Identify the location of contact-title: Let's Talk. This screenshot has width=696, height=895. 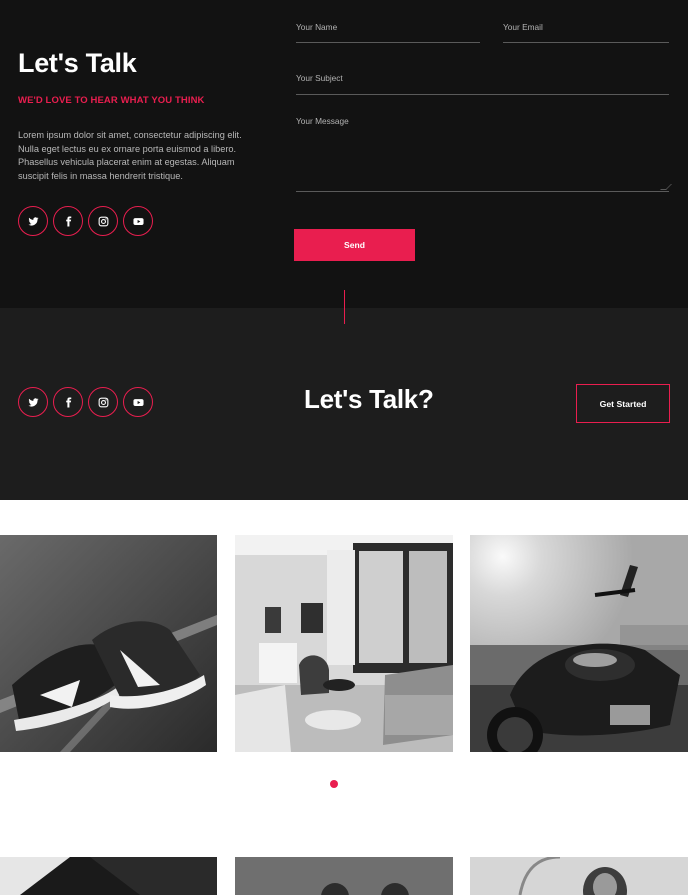
(77, 63).